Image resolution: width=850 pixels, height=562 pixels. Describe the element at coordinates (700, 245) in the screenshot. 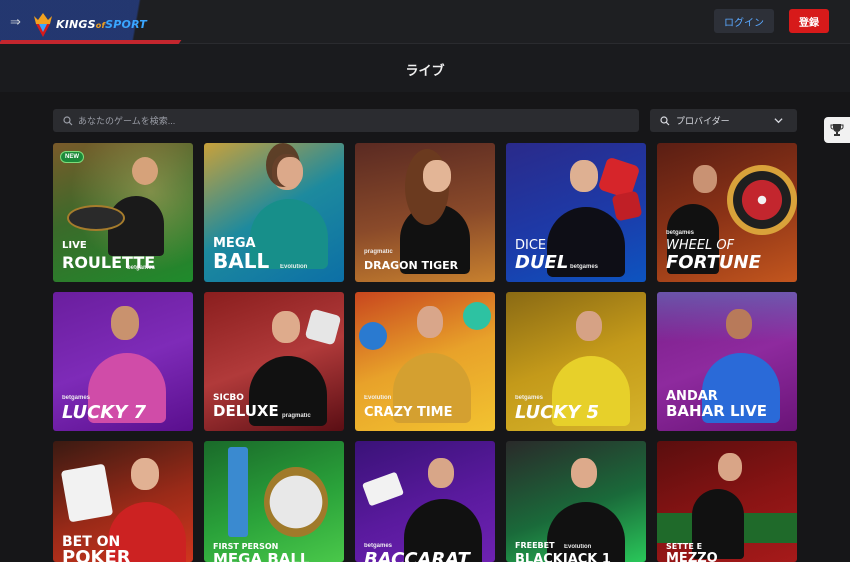

I see `game-title-line1: WHEEL OF` at that location.